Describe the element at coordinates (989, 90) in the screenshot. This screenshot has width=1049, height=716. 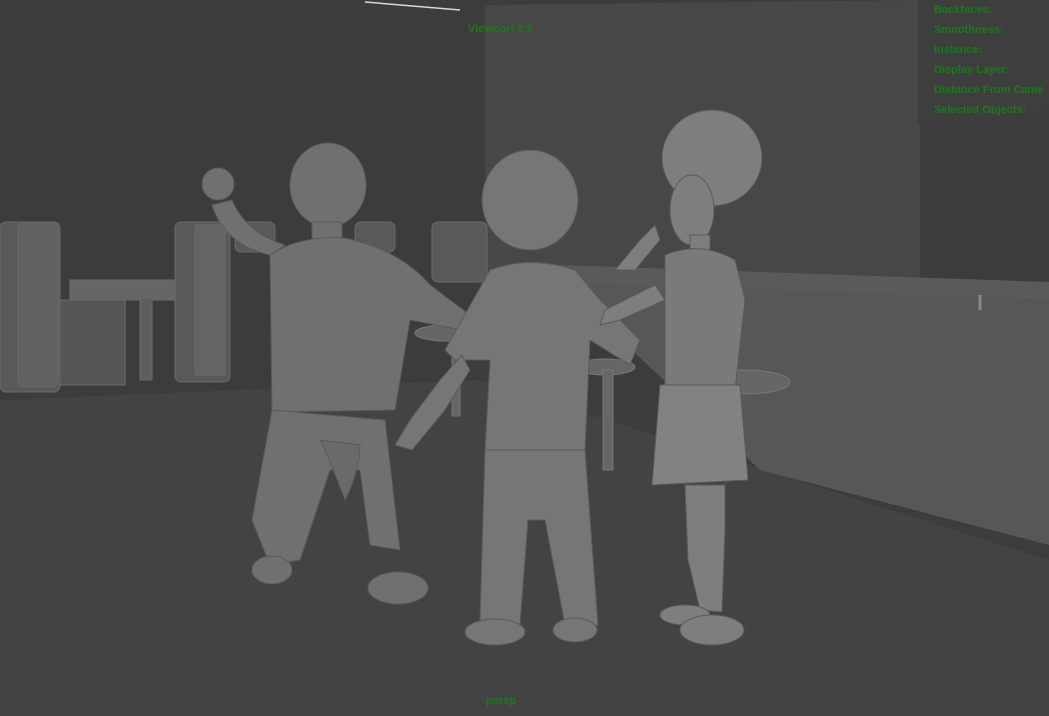
I see `hud-distance-from-camera: Distance From Came` at that location.